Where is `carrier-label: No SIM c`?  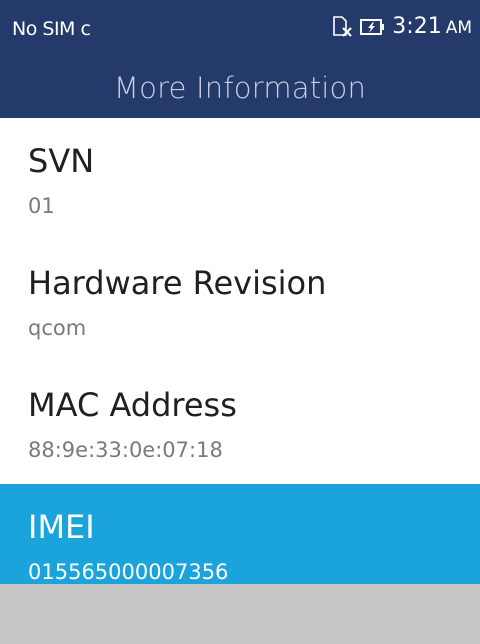
carrier-label: No SIM c is located at coordinates (51, 29).